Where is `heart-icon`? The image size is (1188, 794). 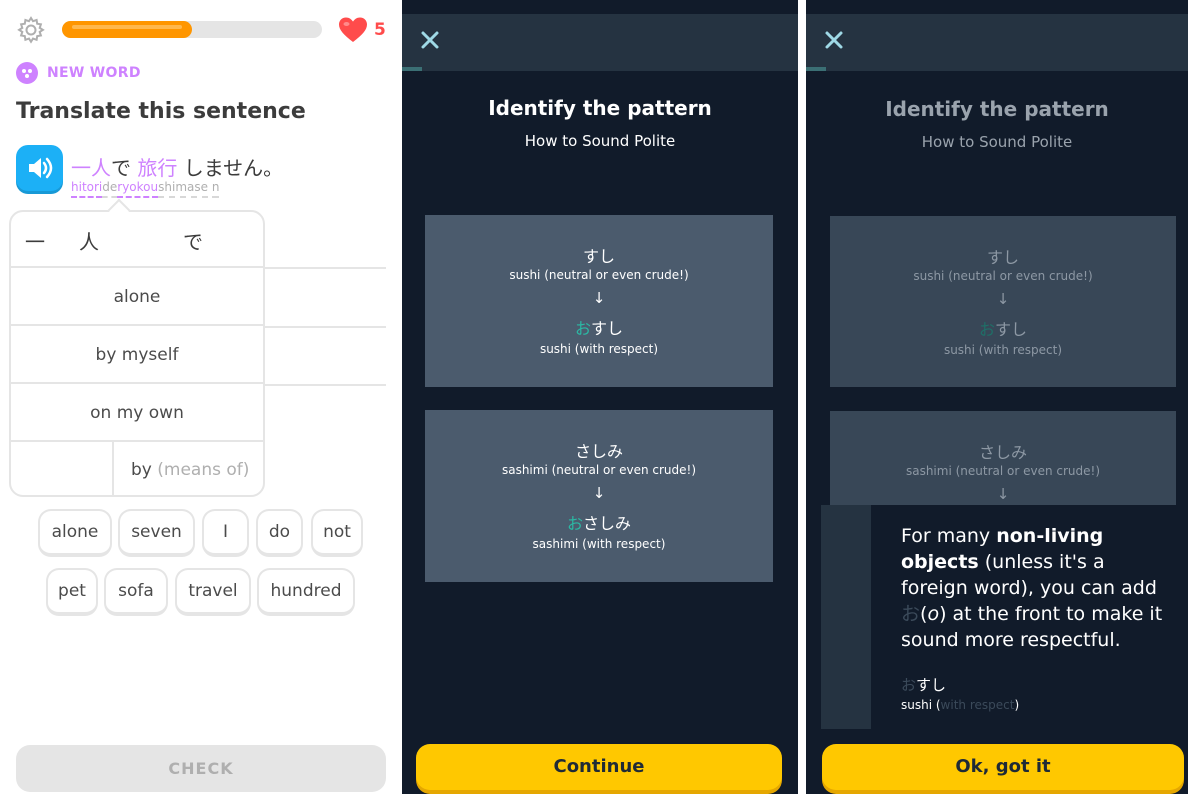
heart-icon is located at coordinates (353, 29).